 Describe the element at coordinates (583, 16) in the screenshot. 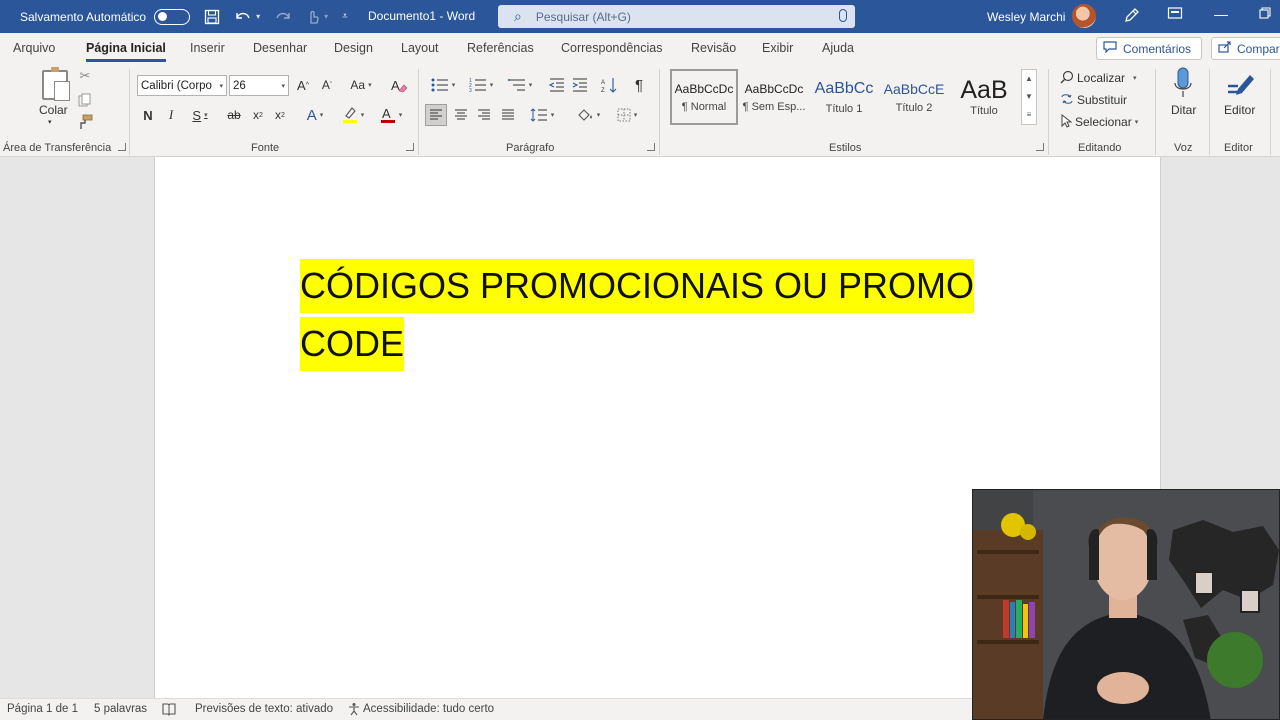

I see `search-placeholder: Pesquisar (Alt+G)` at that location.